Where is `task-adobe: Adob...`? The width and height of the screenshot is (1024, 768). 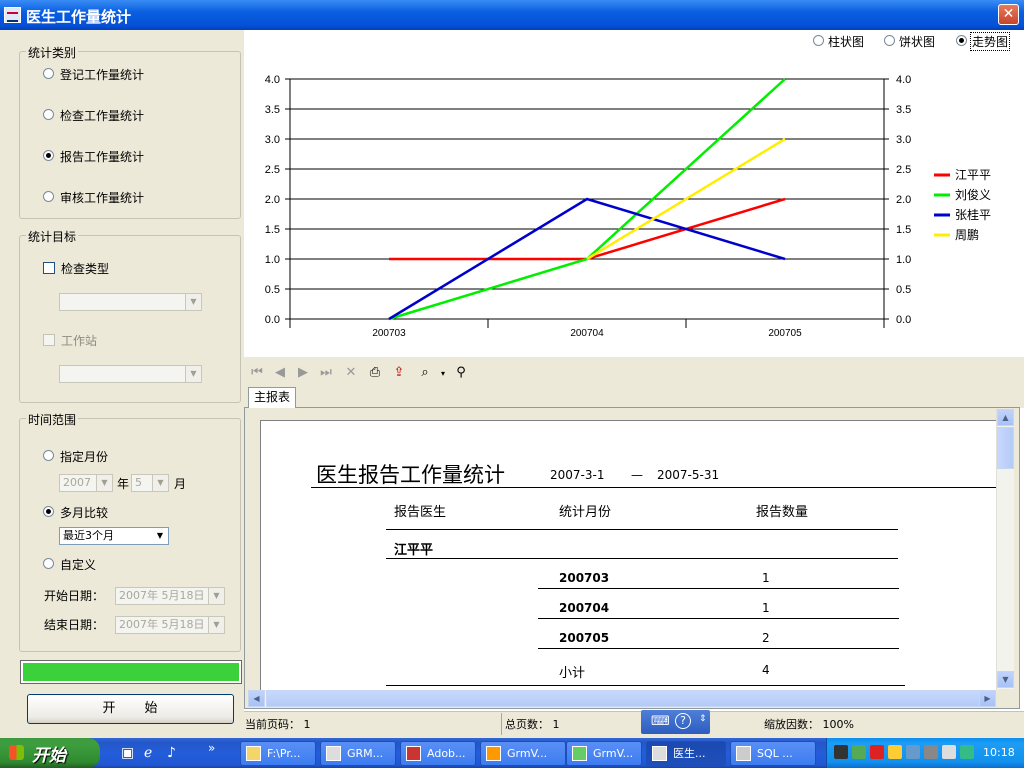 task-adobe: Adob... is located at coordinates (438, 753).